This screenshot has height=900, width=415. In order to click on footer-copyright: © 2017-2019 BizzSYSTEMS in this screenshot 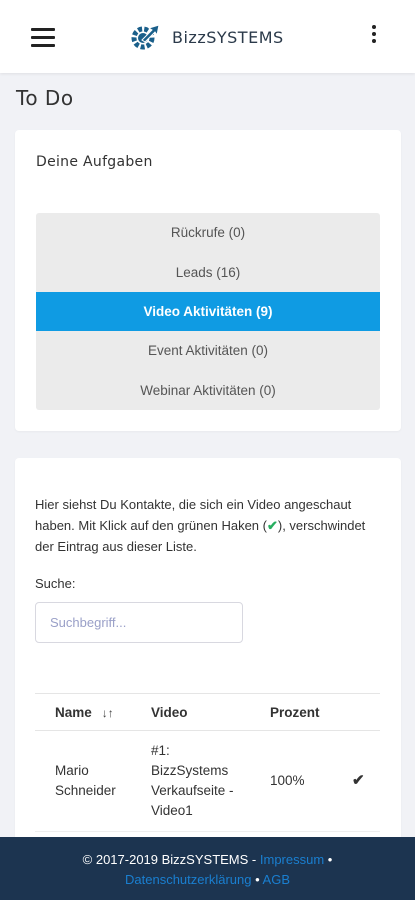, I will do `click(165, 859)`.